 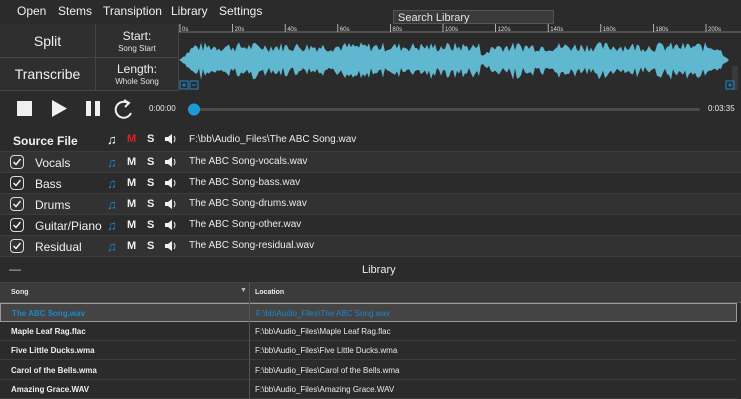 What do you see at coordinates (245, 224) in the screenshot?
I see `track-file: The ABC Song-other.wav` at bounding box center [245, 224].